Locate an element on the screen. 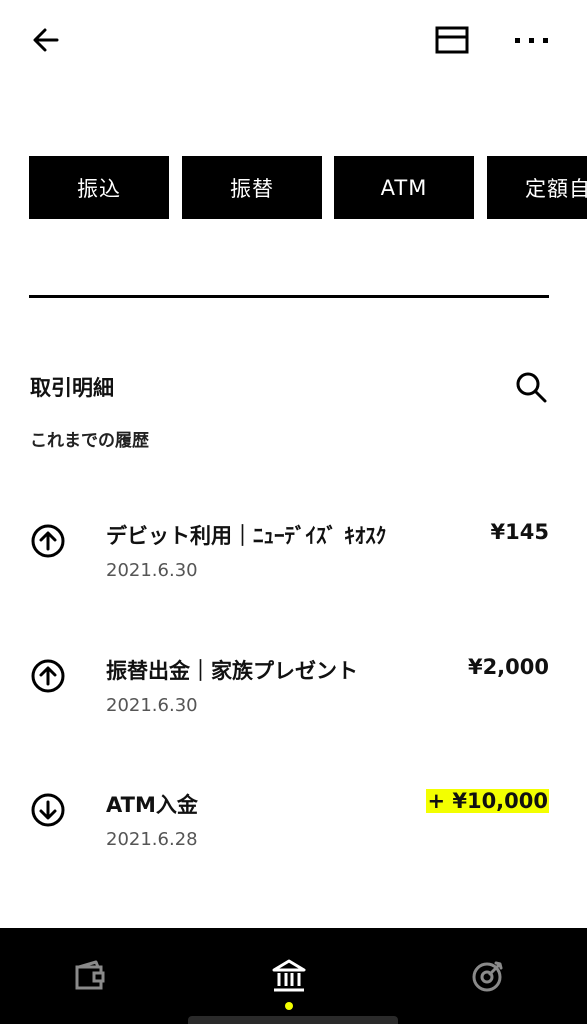 The image size is (587, 1024). nav-bank is located at coordinates (289, 976).